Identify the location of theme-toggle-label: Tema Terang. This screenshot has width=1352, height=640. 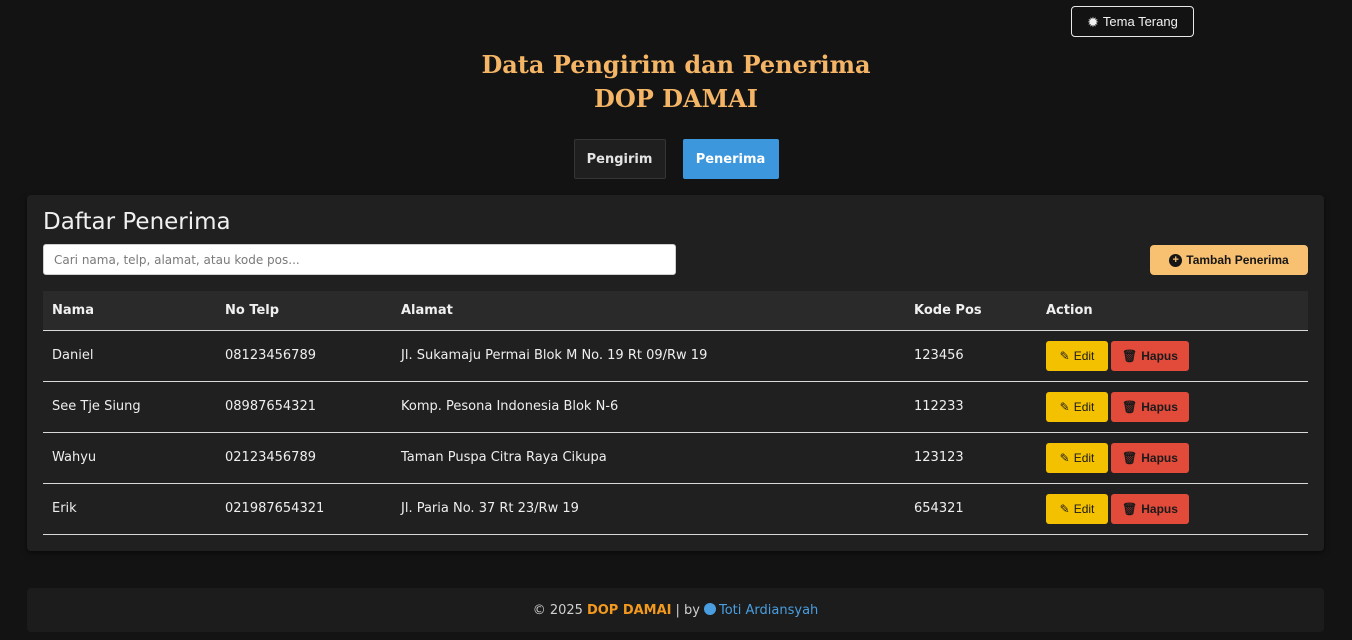
(1140, 21).